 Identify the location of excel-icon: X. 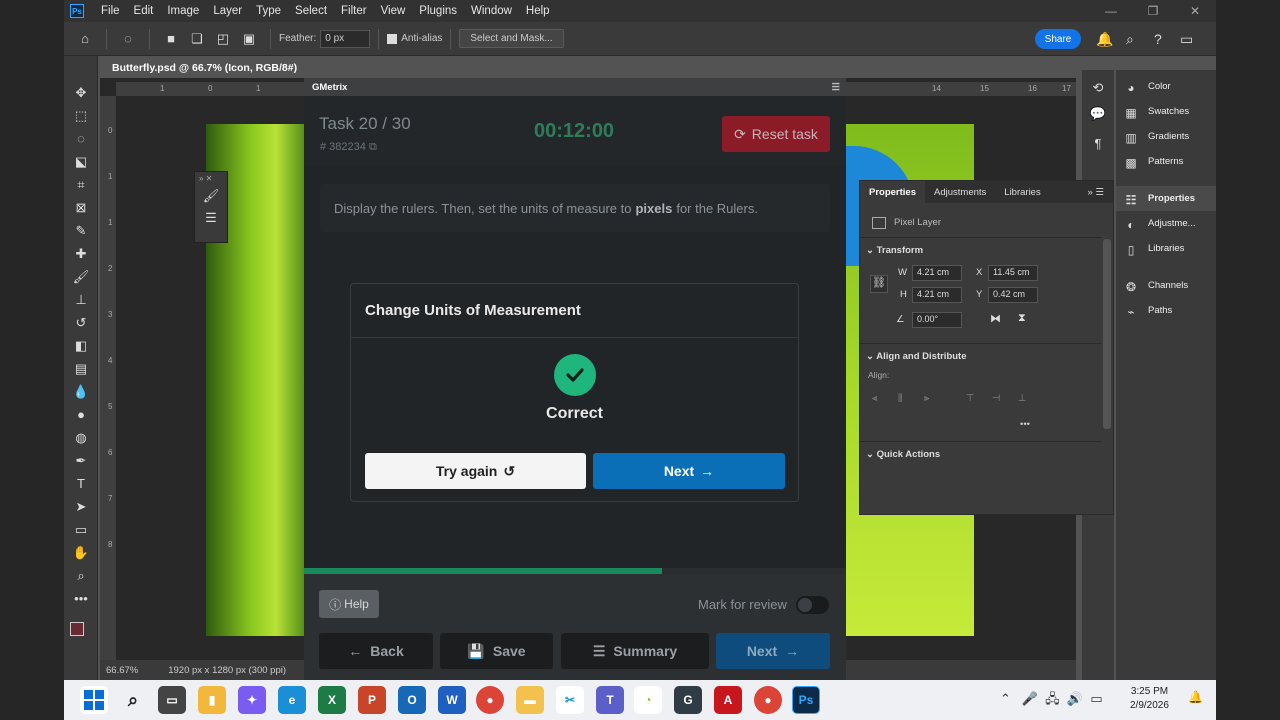
(332, 700).